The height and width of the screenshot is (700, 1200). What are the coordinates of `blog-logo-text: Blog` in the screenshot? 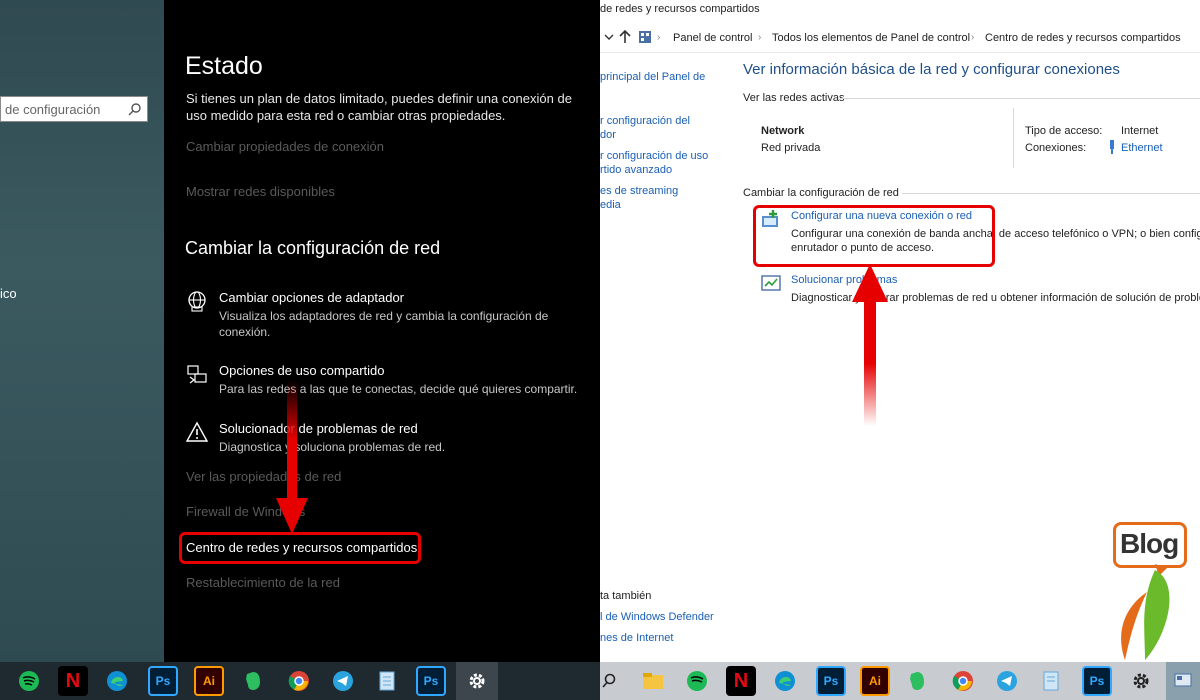 It's located at (1149, 543).